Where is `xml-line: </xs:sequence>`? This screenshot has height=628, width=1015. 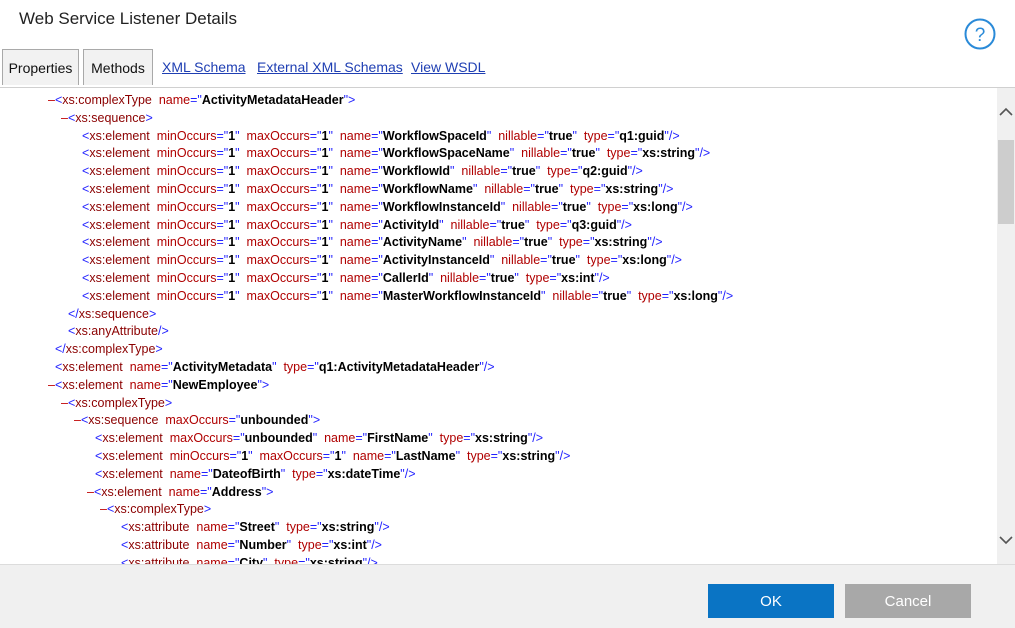
xml-line: </xs:sequence> is located at coordinates (112, 314).